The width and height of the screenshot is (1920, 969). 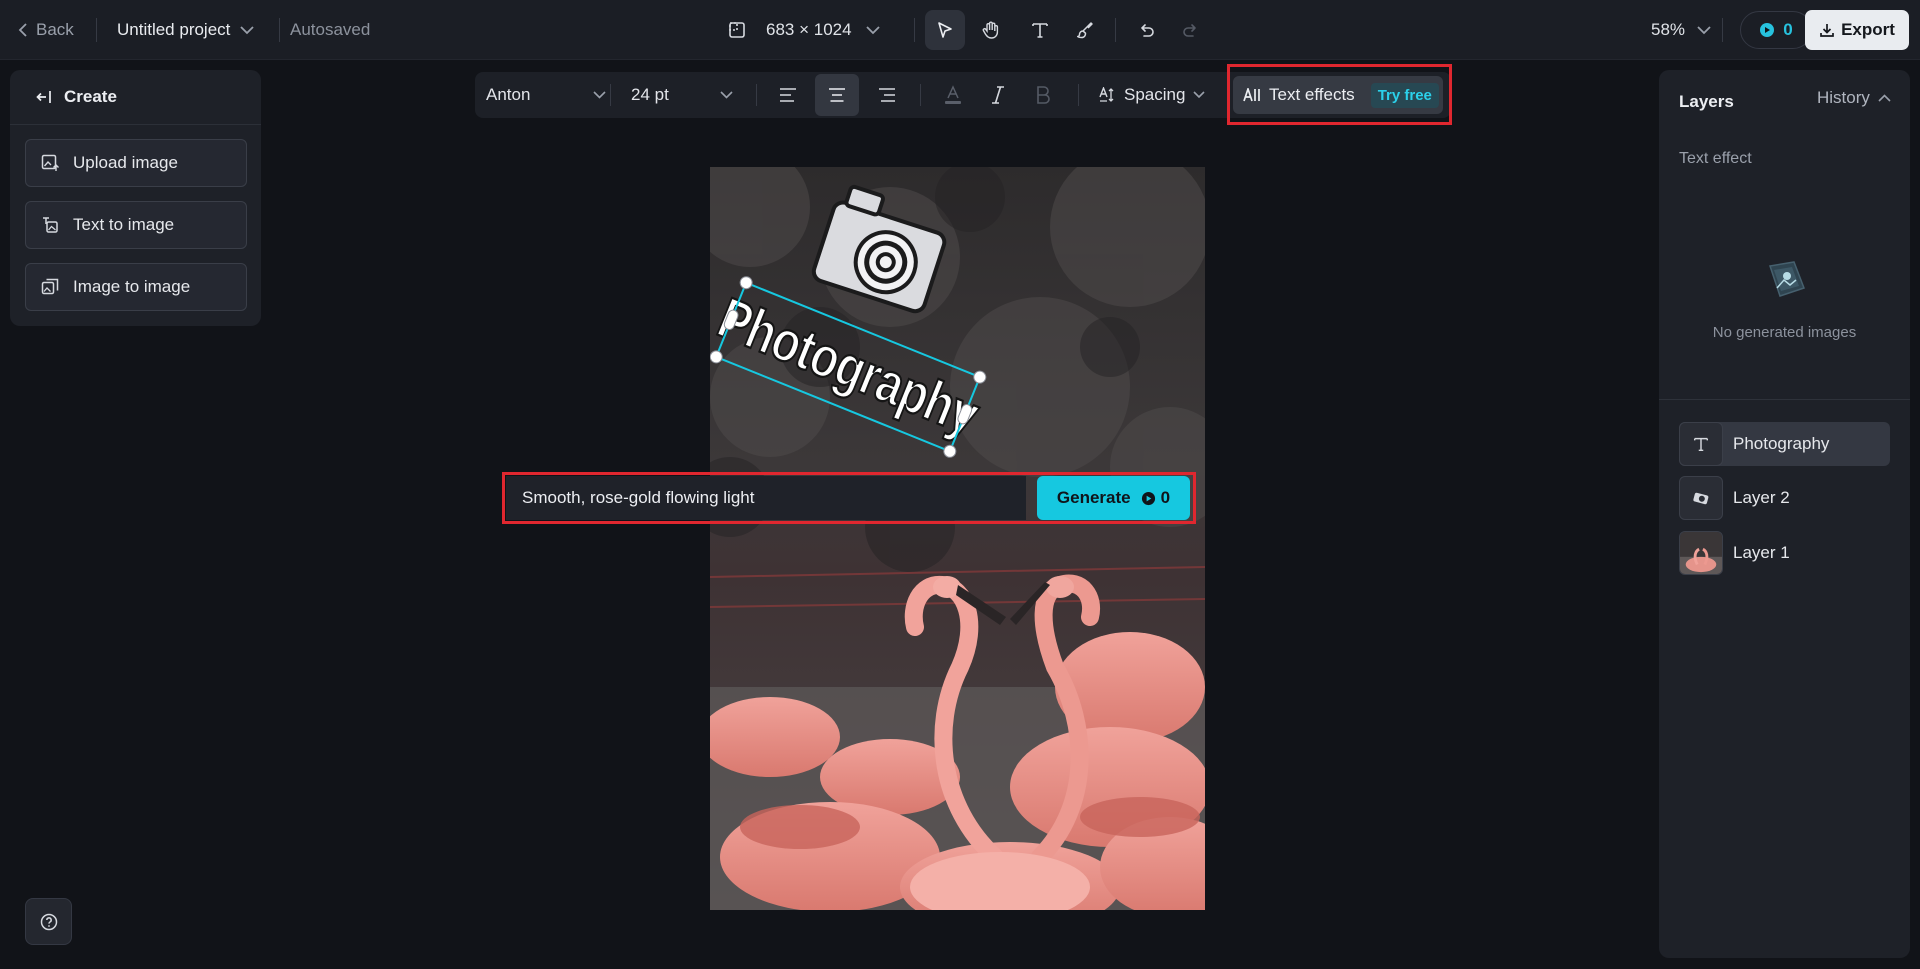 I want to click on bold-button, so click(x=1043, y=95).